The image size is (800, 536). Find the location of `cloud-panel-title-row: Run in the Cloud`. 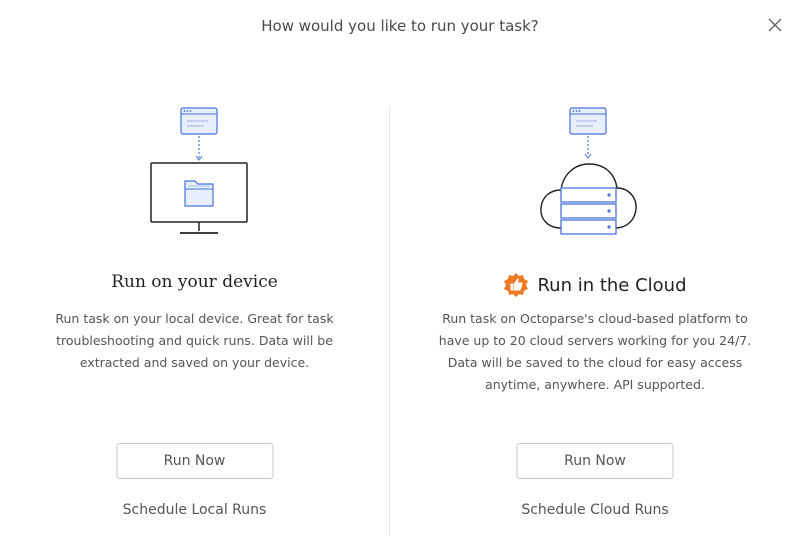

cloud-panel-title-row: Run in the Cloud is located at coordinates (595, 285).